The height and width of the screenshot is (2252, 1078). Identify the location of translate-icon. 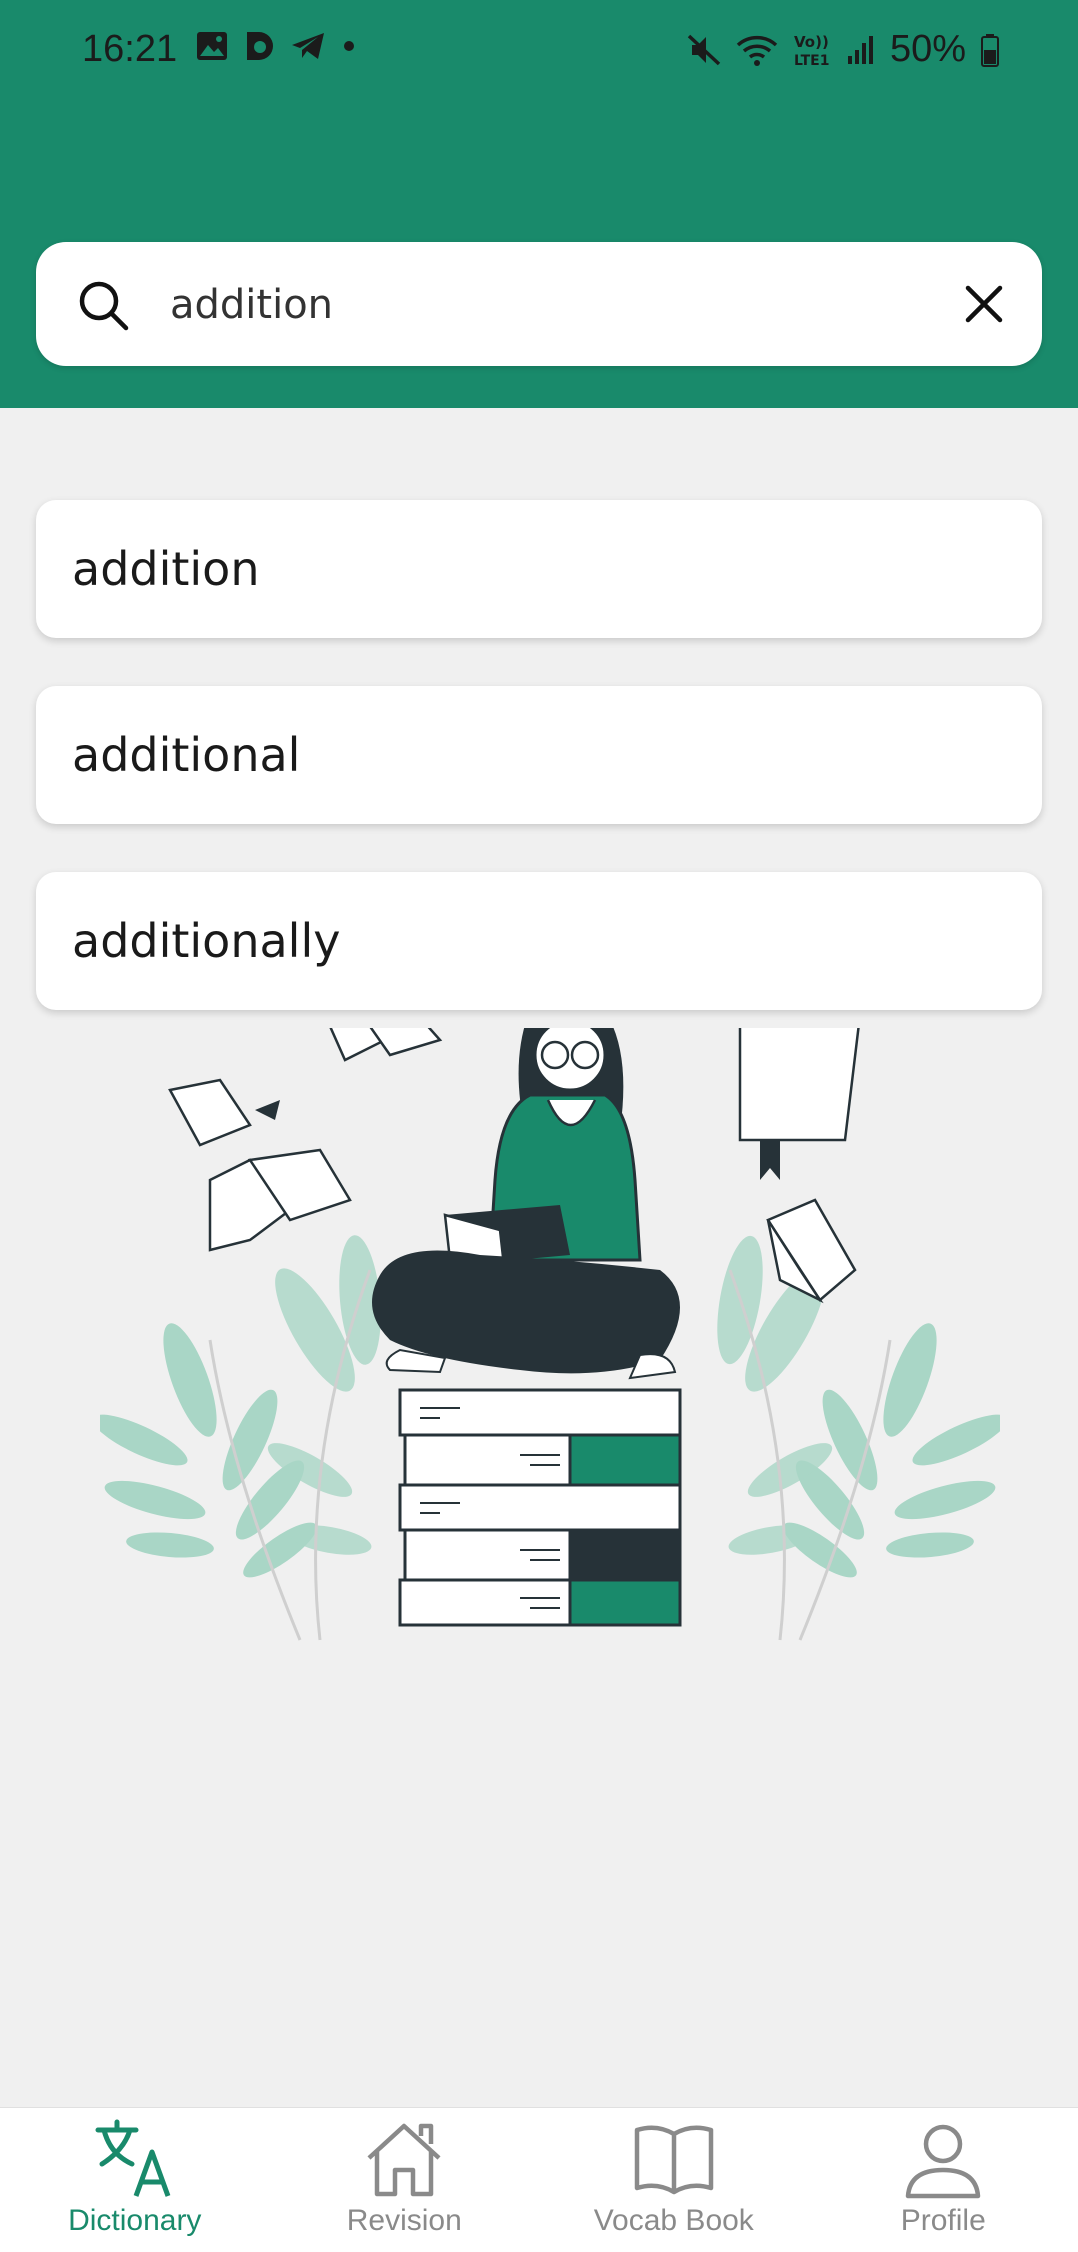
(133, 2158).